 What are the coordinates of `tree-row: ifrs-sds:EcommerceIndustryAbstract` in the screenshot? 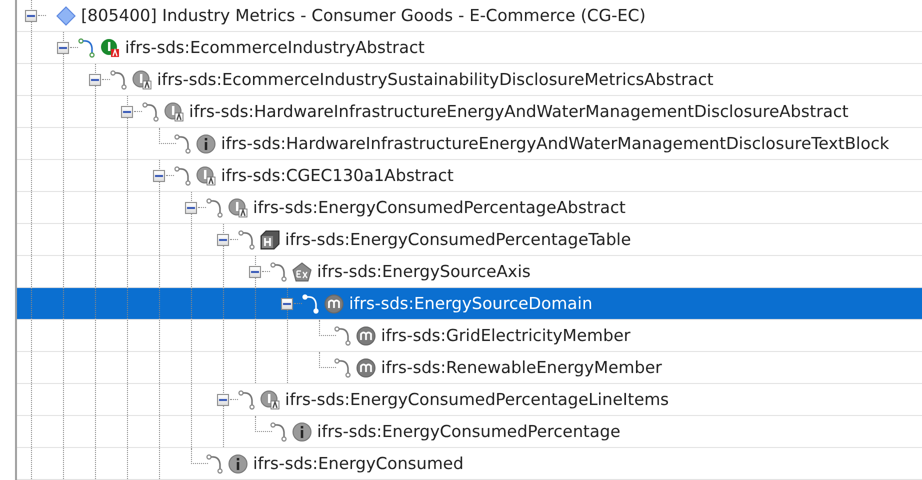 It's located at (469, 48).